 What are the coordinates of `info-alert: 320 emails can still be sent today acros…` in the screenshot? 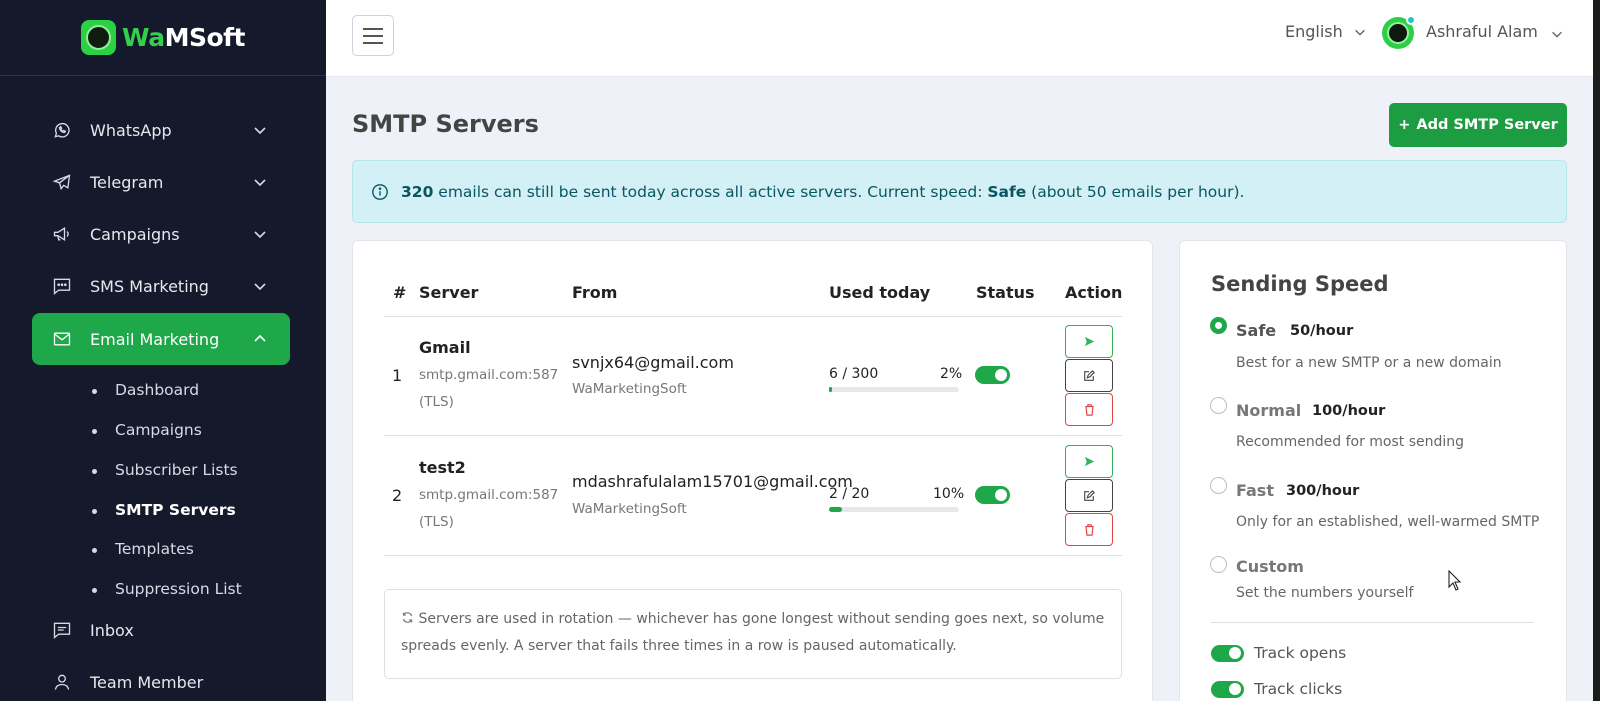 It's located at (959, 191).